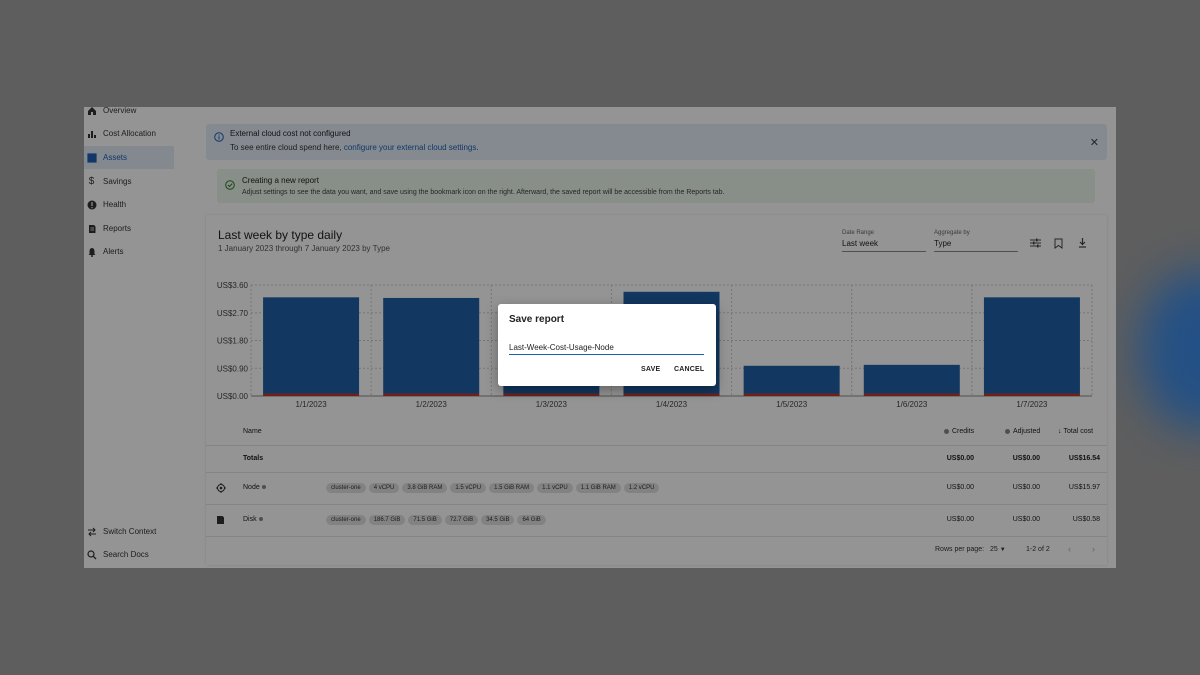  What do you see at coordinates (606, 348) in the screenshot?
I see `report-name-input` at bounding box center [606, 348].